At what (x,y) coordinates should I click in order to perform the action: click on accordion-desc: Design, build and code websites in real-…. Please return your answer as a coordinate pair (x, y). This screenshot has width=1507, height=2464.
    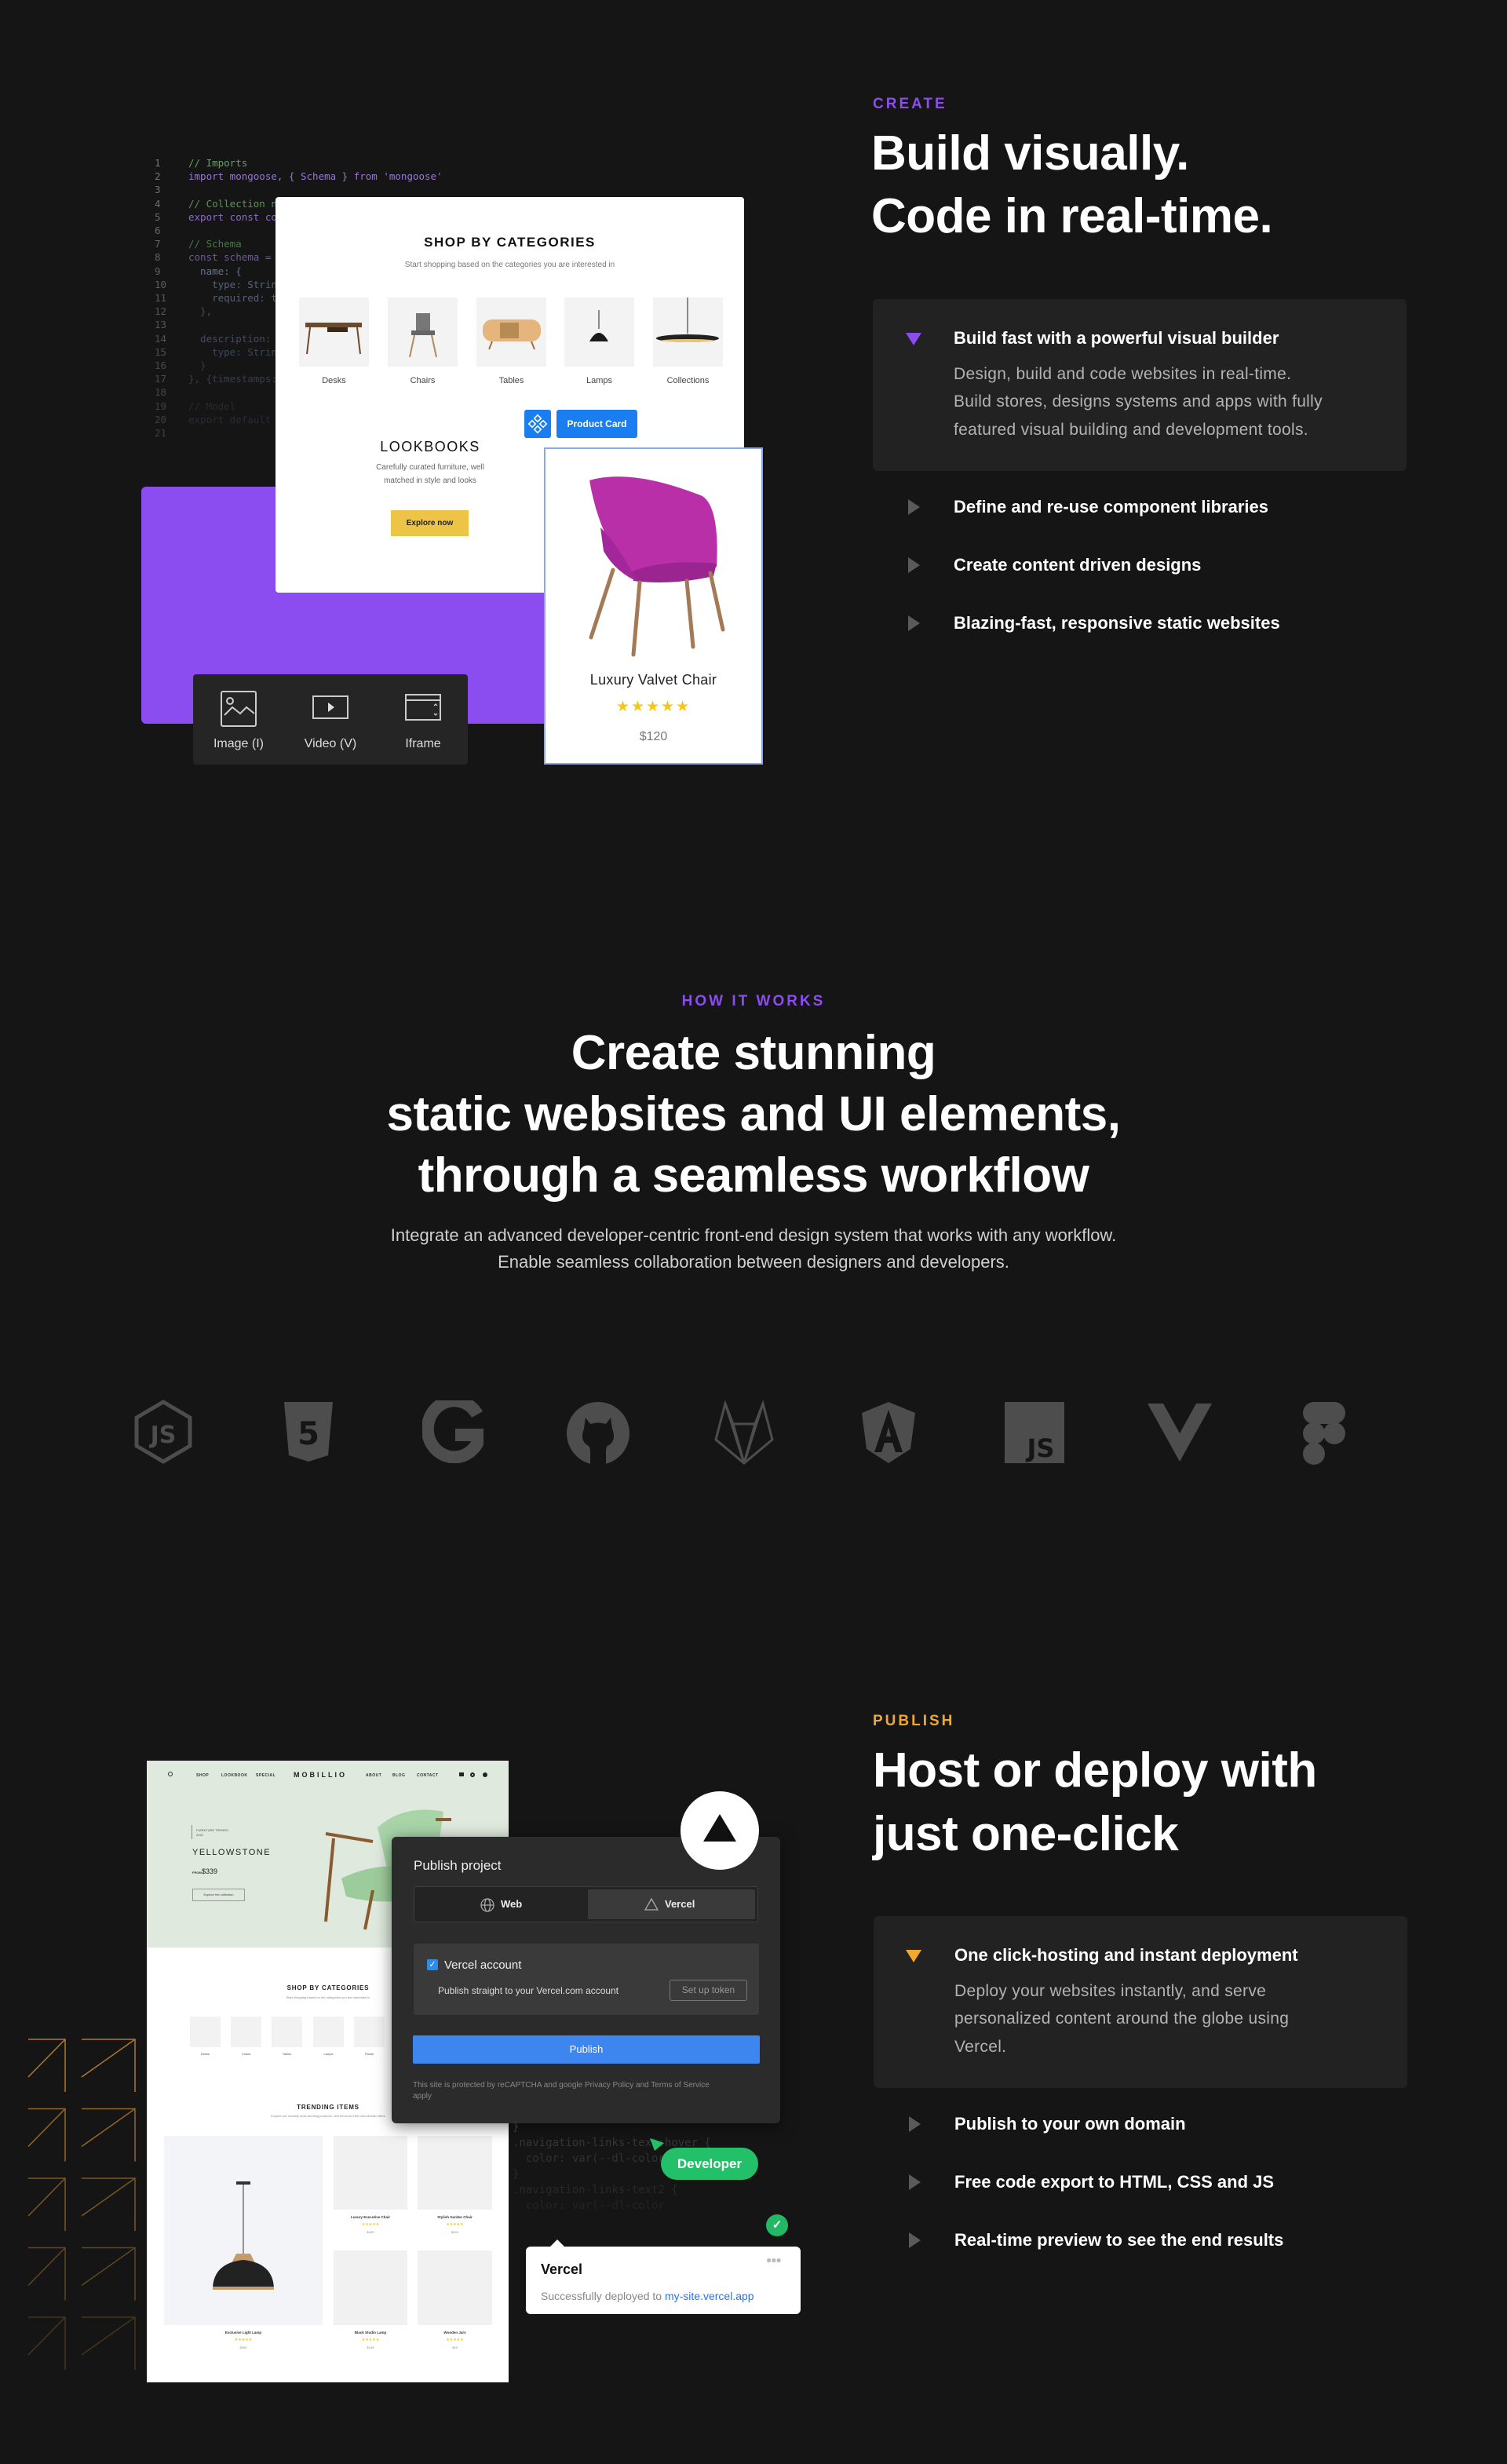
    Looking at the image, I should click on (1123, 374).